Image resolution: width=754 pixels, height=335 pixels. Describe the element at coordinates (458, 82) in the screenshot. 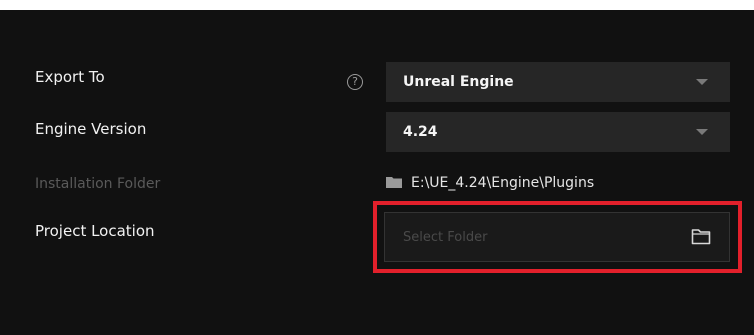

I see `export-to-value: Unreal Engine` at that location.